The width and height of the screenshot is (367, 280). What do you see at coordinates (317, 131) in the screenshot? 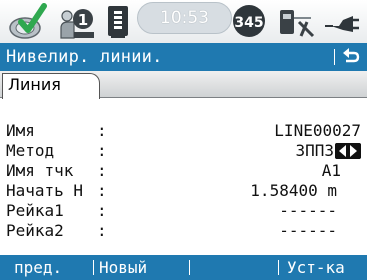
I see `name-value: LINE00027` at bounding box center [317, 131].